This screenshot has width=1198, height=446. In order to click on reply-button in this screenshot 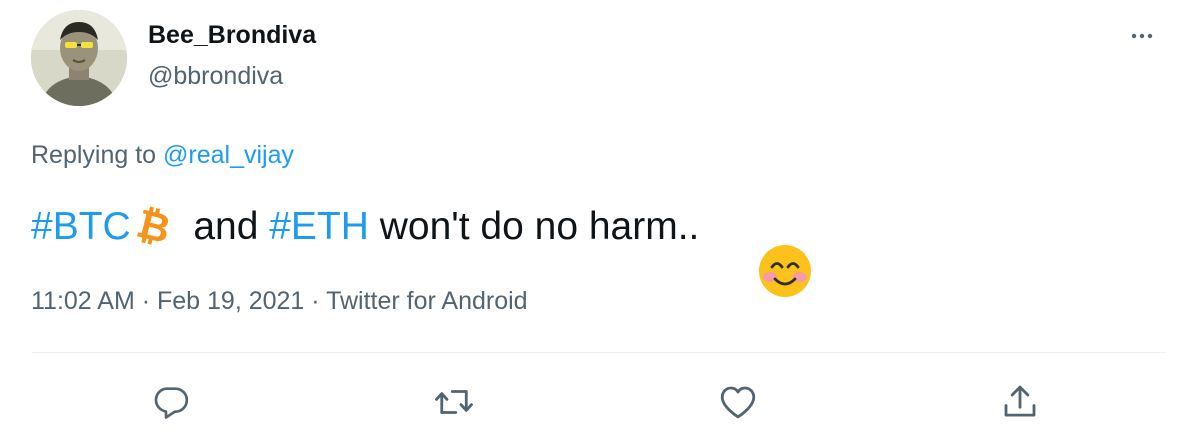, I will do `click(171, 402)`.